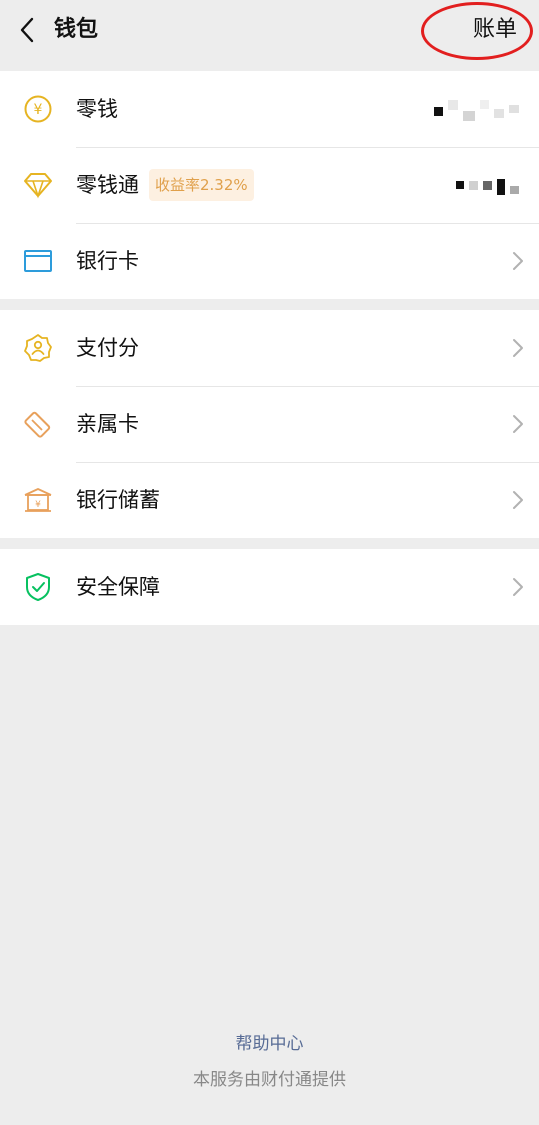 The image size is (539, 1125). I want to click on row-label-change: 零钱, so click(97, 109).